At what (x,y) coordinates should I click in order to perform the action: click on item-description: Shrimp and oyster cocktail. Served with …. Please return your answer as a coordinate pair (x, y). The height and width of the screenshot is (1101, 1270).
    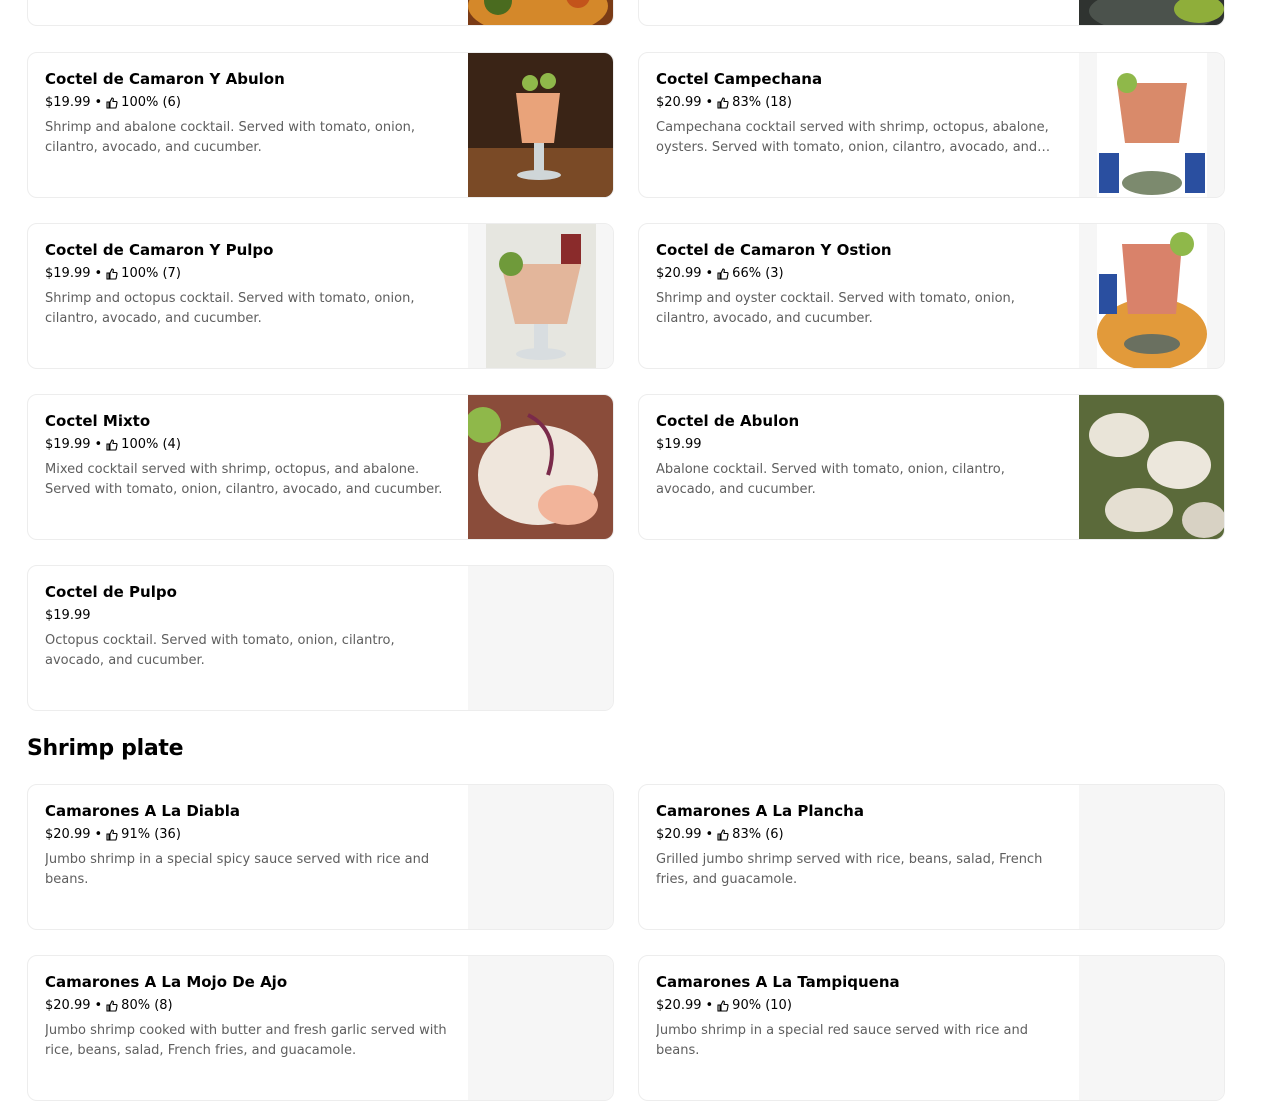
    Looking at the image, I should click on (835, 308).